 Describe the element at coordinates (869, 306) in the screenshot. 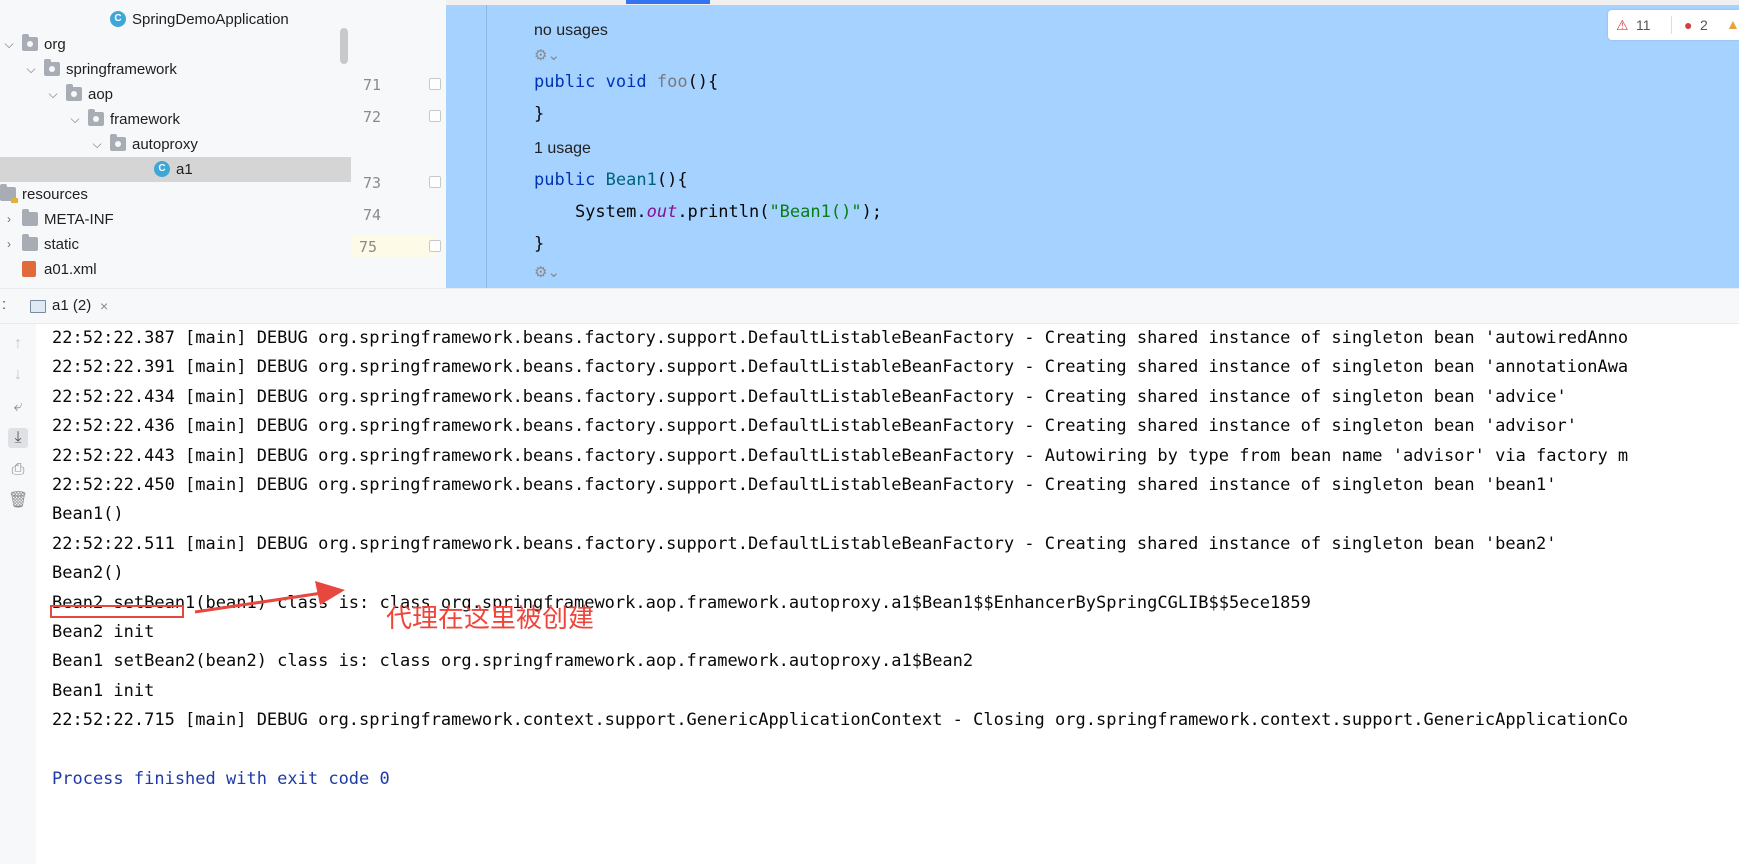

I see `run-tool-window-header: : a1 (2) ×` at that location.